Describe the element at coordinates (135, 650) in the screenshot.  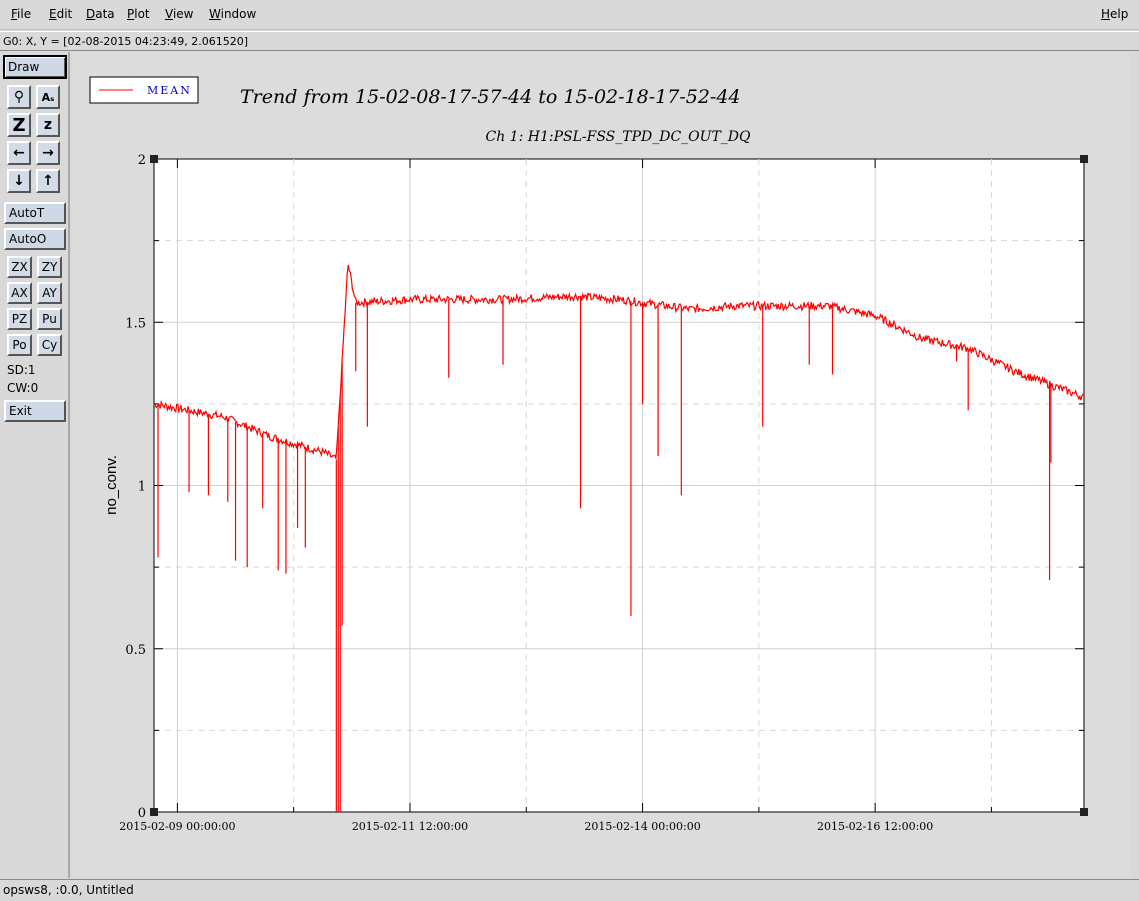
I see `y-tick-label: 0.5` at that location.